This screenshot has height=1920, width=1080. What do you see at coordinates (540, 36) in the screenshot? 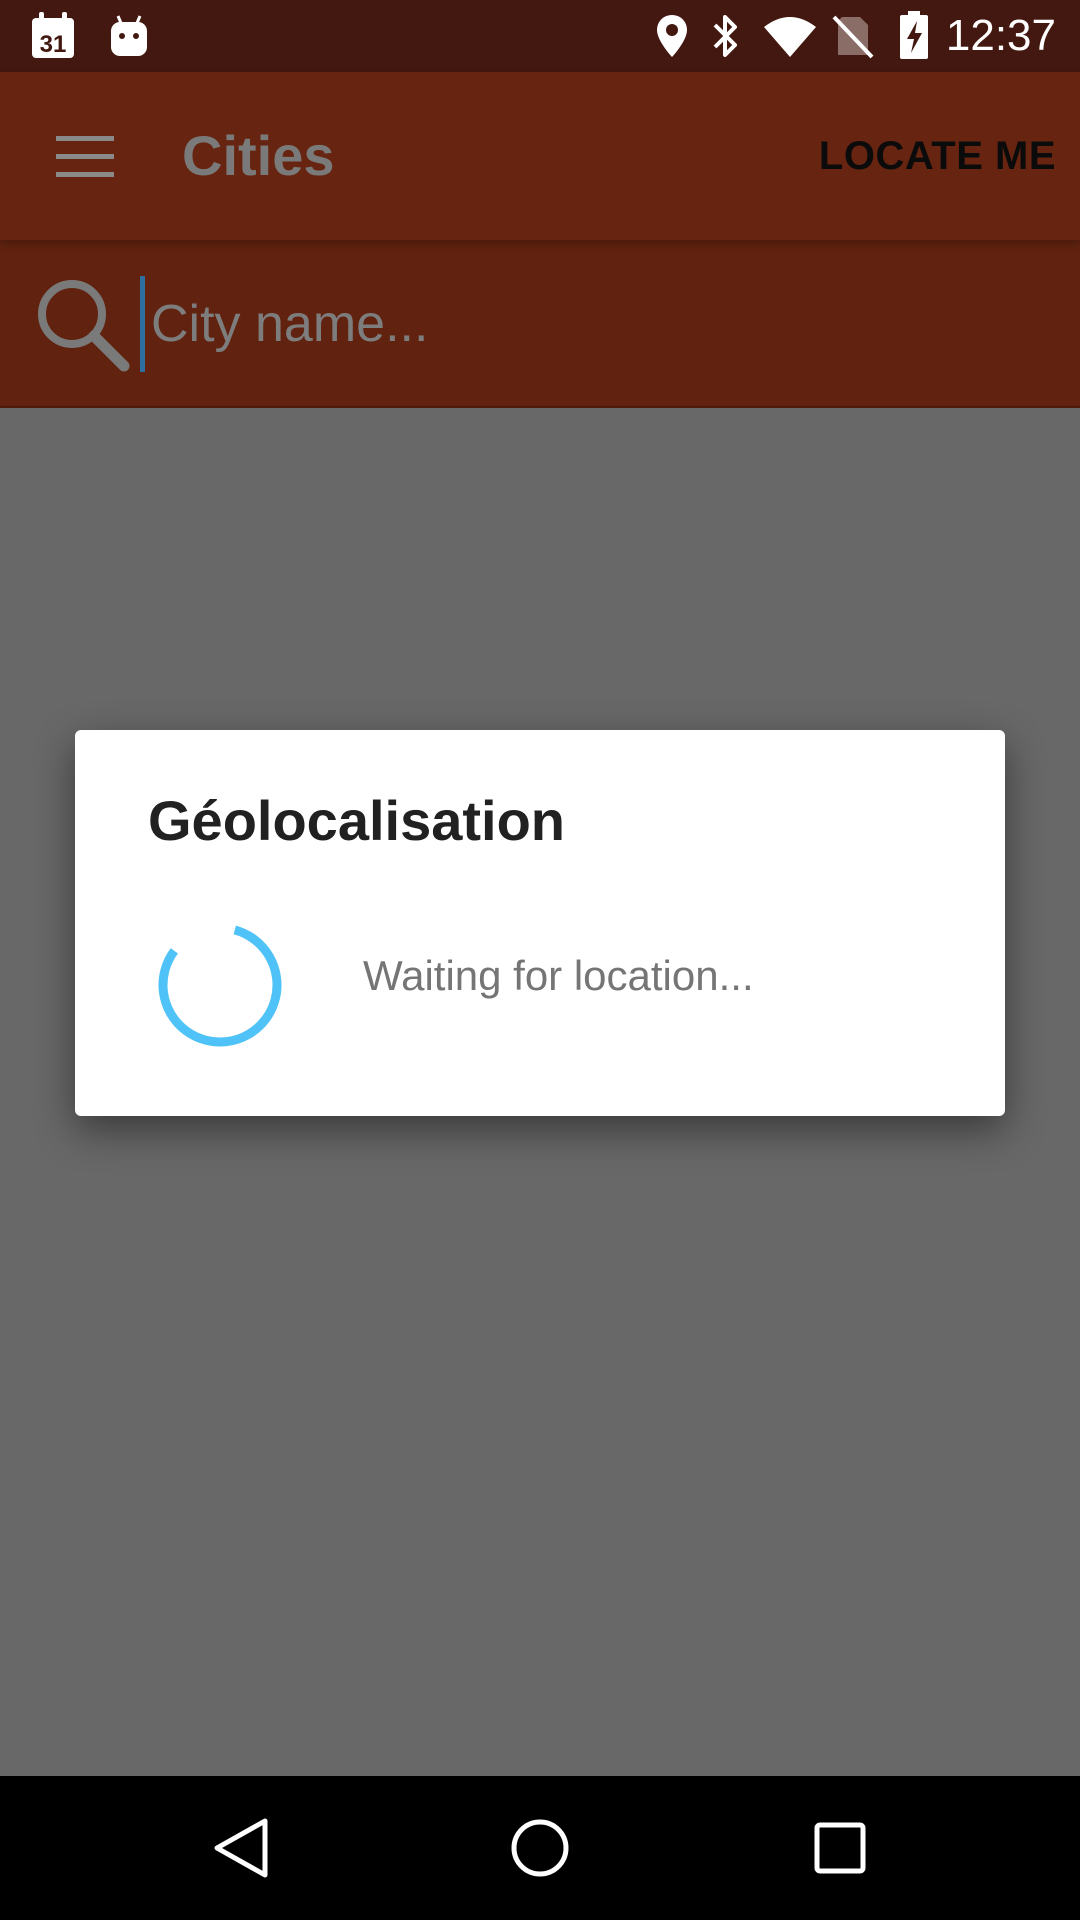
I see `status-bar: 31 12:37` at bounding box center [540, 36].